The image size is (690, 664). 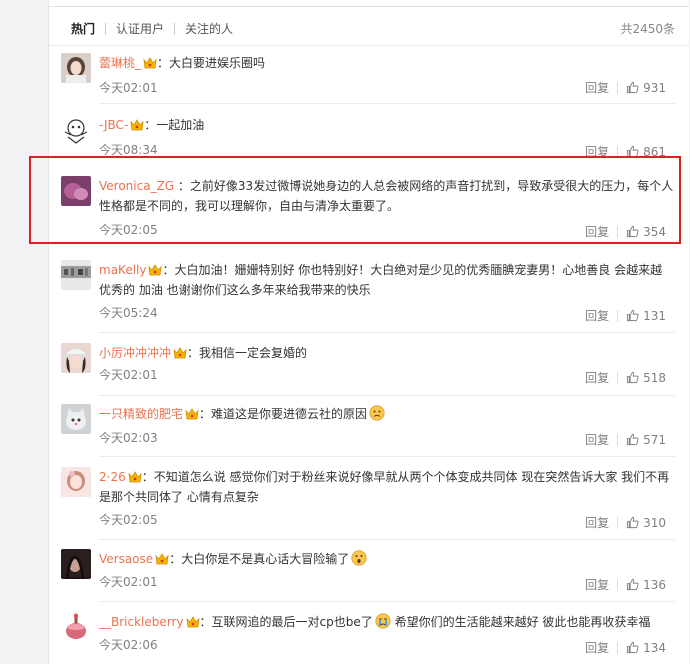 I want to click on like-count: 571, so click(x=654, y=439).